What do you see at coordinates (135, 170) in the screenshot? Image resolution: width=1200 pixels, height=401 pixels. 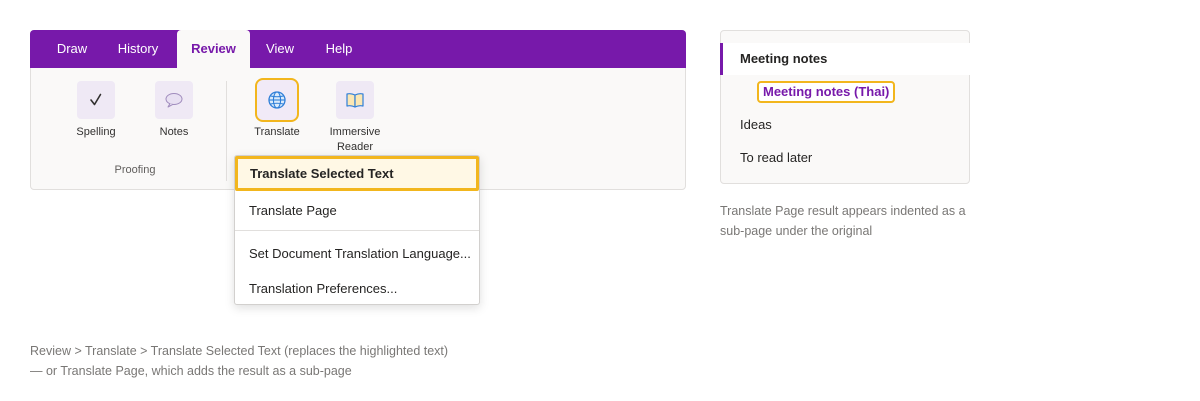 I see `proofing-group-label: Proofing` at bounding box center [135, 170].